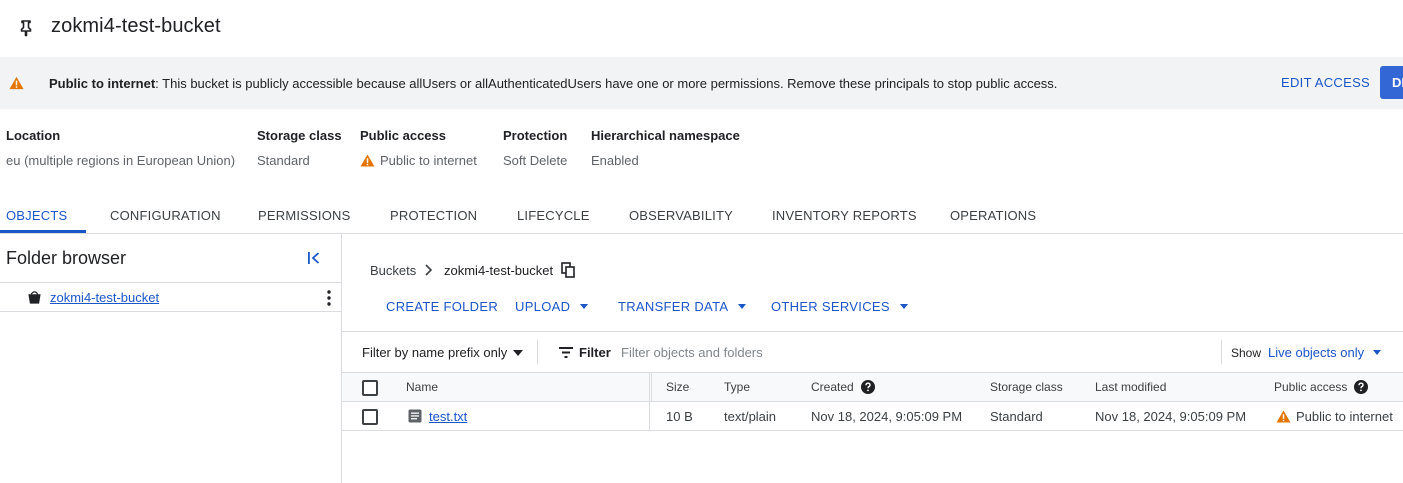 Image resolution: width=1403 pixels, height=483 pixels. I want to click on column-header-public-access: Public access, so click(1321, 387).